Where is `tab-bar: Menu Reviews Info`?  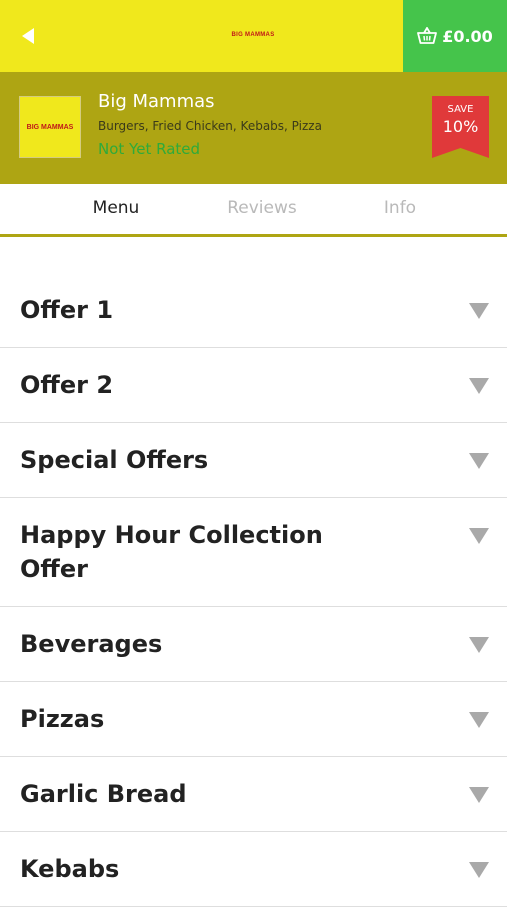 tab-bar: Menu Reviews Info is located at coordinates (253, 210).